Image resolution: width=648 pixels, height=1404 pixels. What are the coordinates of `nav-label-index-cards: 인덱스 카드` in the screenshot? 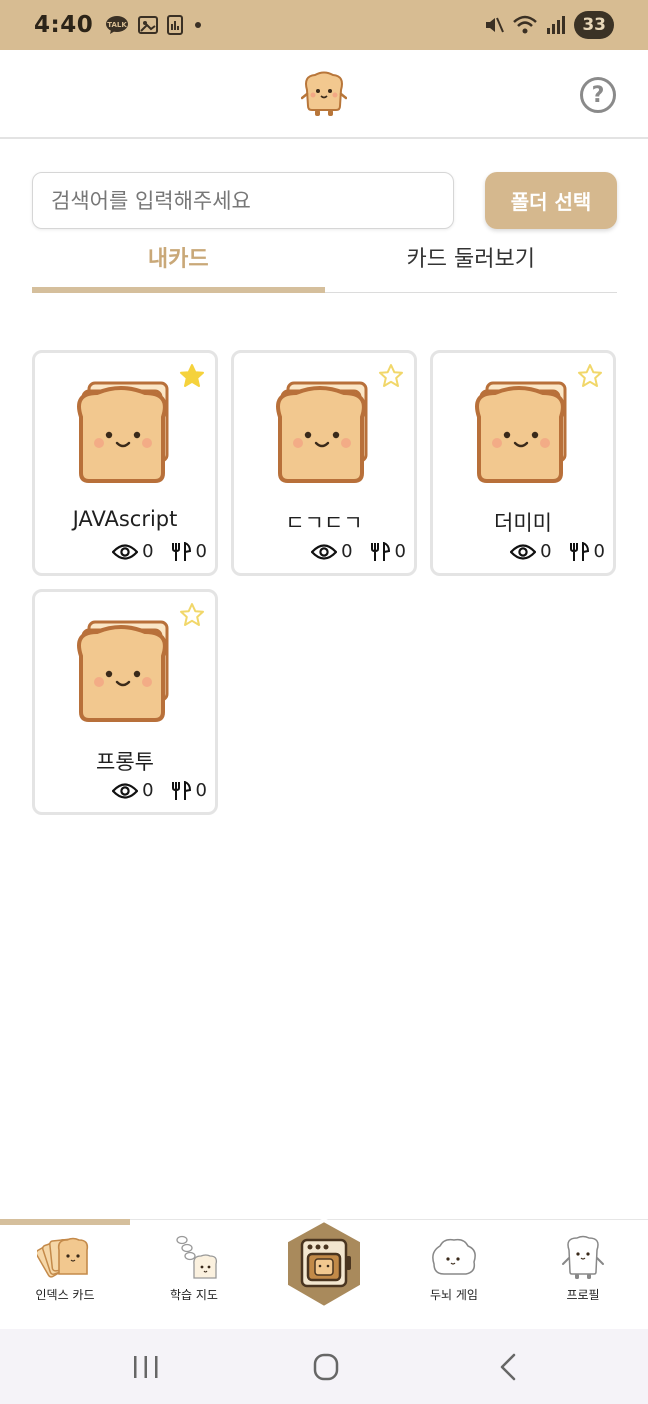 It's located at (65, 1295).